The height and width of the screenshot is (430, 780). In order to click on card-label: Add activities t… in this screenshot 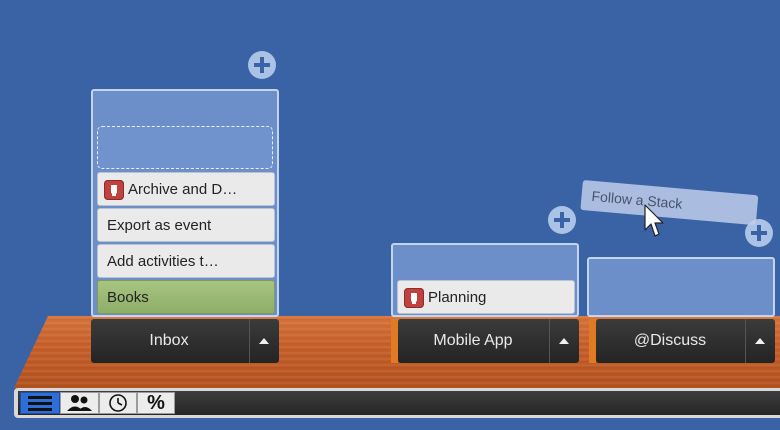, I will do `click(163, 261)`.